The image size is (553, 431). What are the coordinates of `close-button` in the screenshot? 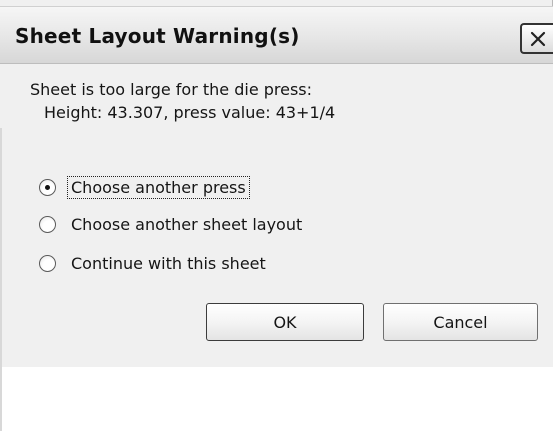 It's located at (536, 38).